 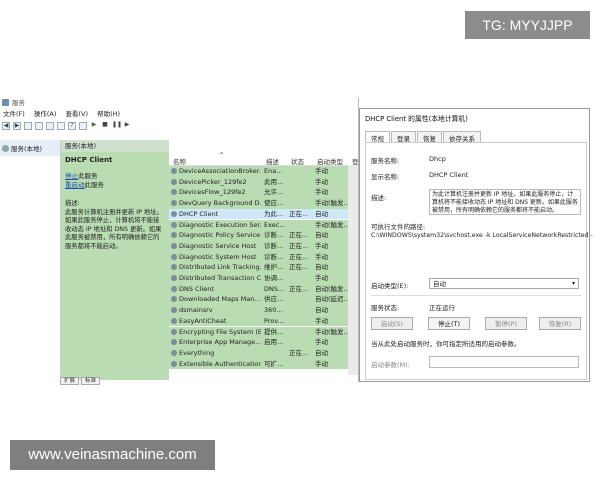 I want to click on restart-link: 重启动, so click(x=75, y=185).